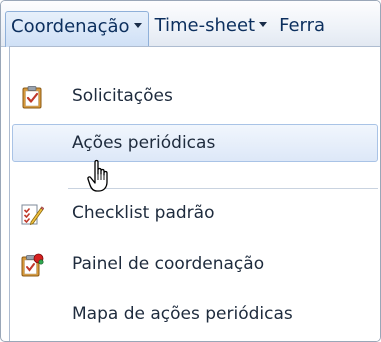 The width and height of the screenshot is (381, 342). Describe the element at coordinates (32, 214) in the screenshot. I see `checklist-pencil-icon` at that location.